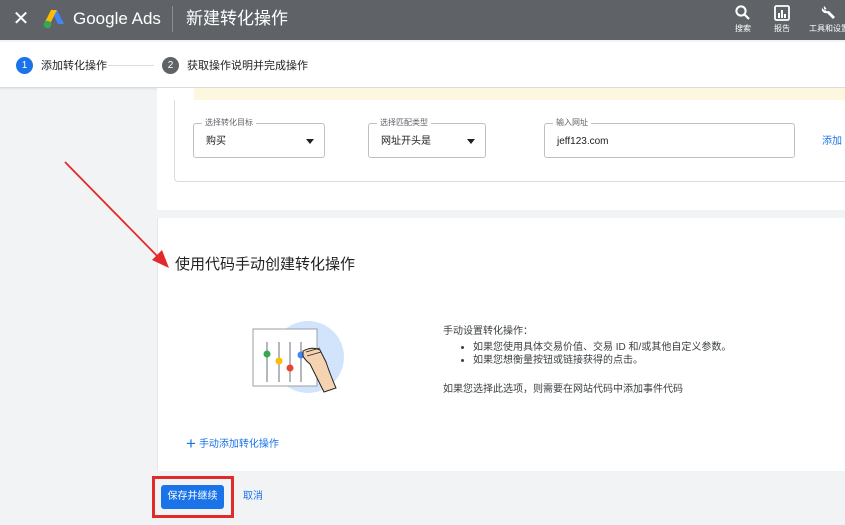 This screenshot has height=525, width=845. What do you see at coordinates (623, 361) in the screenshot?
I see `manual-bullet-2: 如果您想衡量按钮或链接获得的点击。` at bounding box center [623, 361].